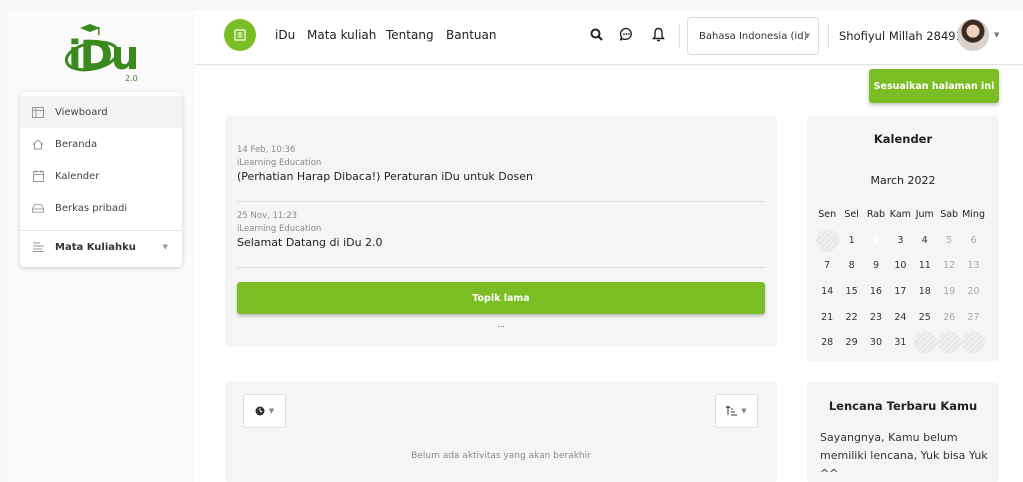  What do you see at coordinates (471, 35) in the screenshot?
I see `nav-link-bantuan: Bantuan` at bounding box center [471, 35].